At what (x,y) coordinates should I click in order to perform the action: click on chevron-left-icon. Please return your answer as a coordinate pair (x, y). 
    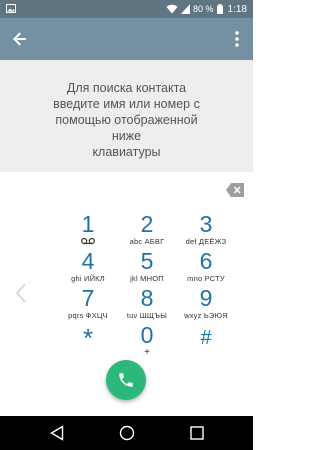
    Looking at the image, I should click on (21, 293).